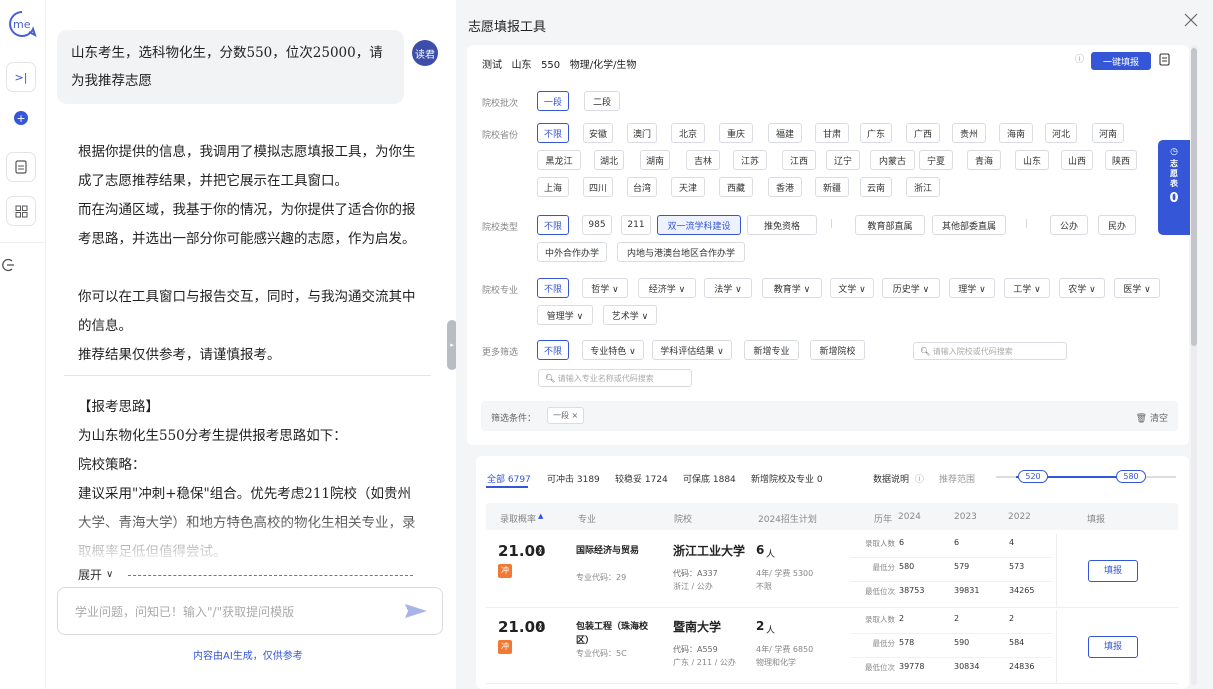  What do you see at coordinates (782, 225) in the screenshot?
I see `filter-chip-types: 推免资格` at bounding box center [782, 225].